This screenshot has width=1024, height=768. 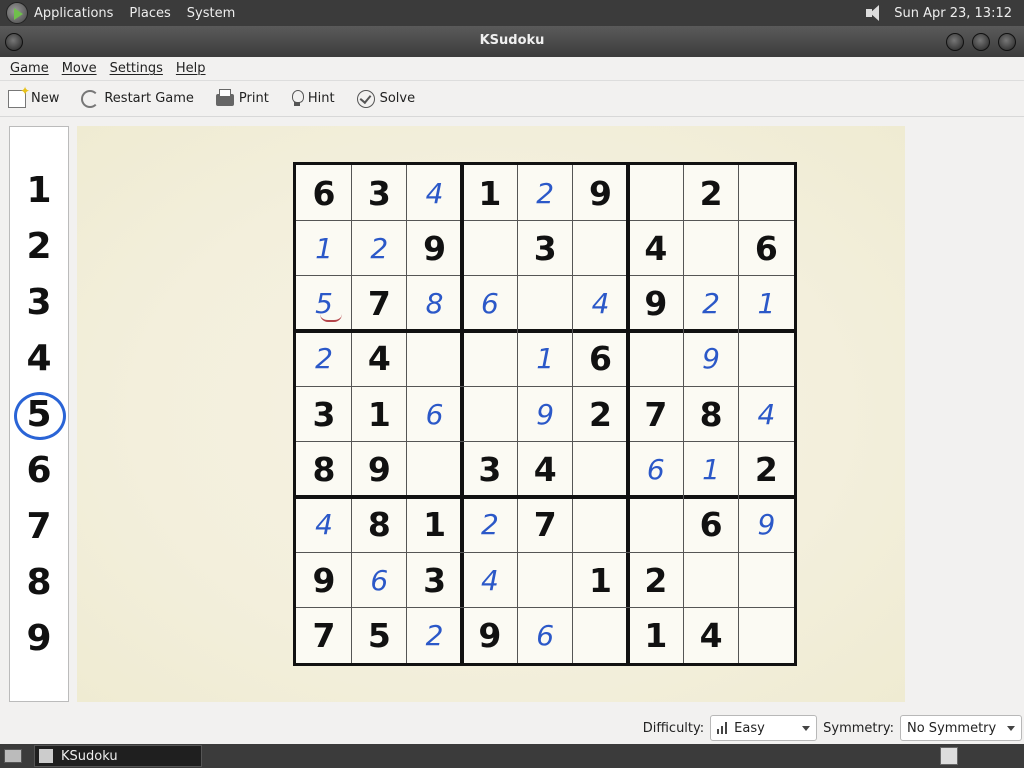 What do you see at coordinates (656, 470) in the screenshot?
I see `board-cell-r6c7: 6` at bounding box center [656, 470].